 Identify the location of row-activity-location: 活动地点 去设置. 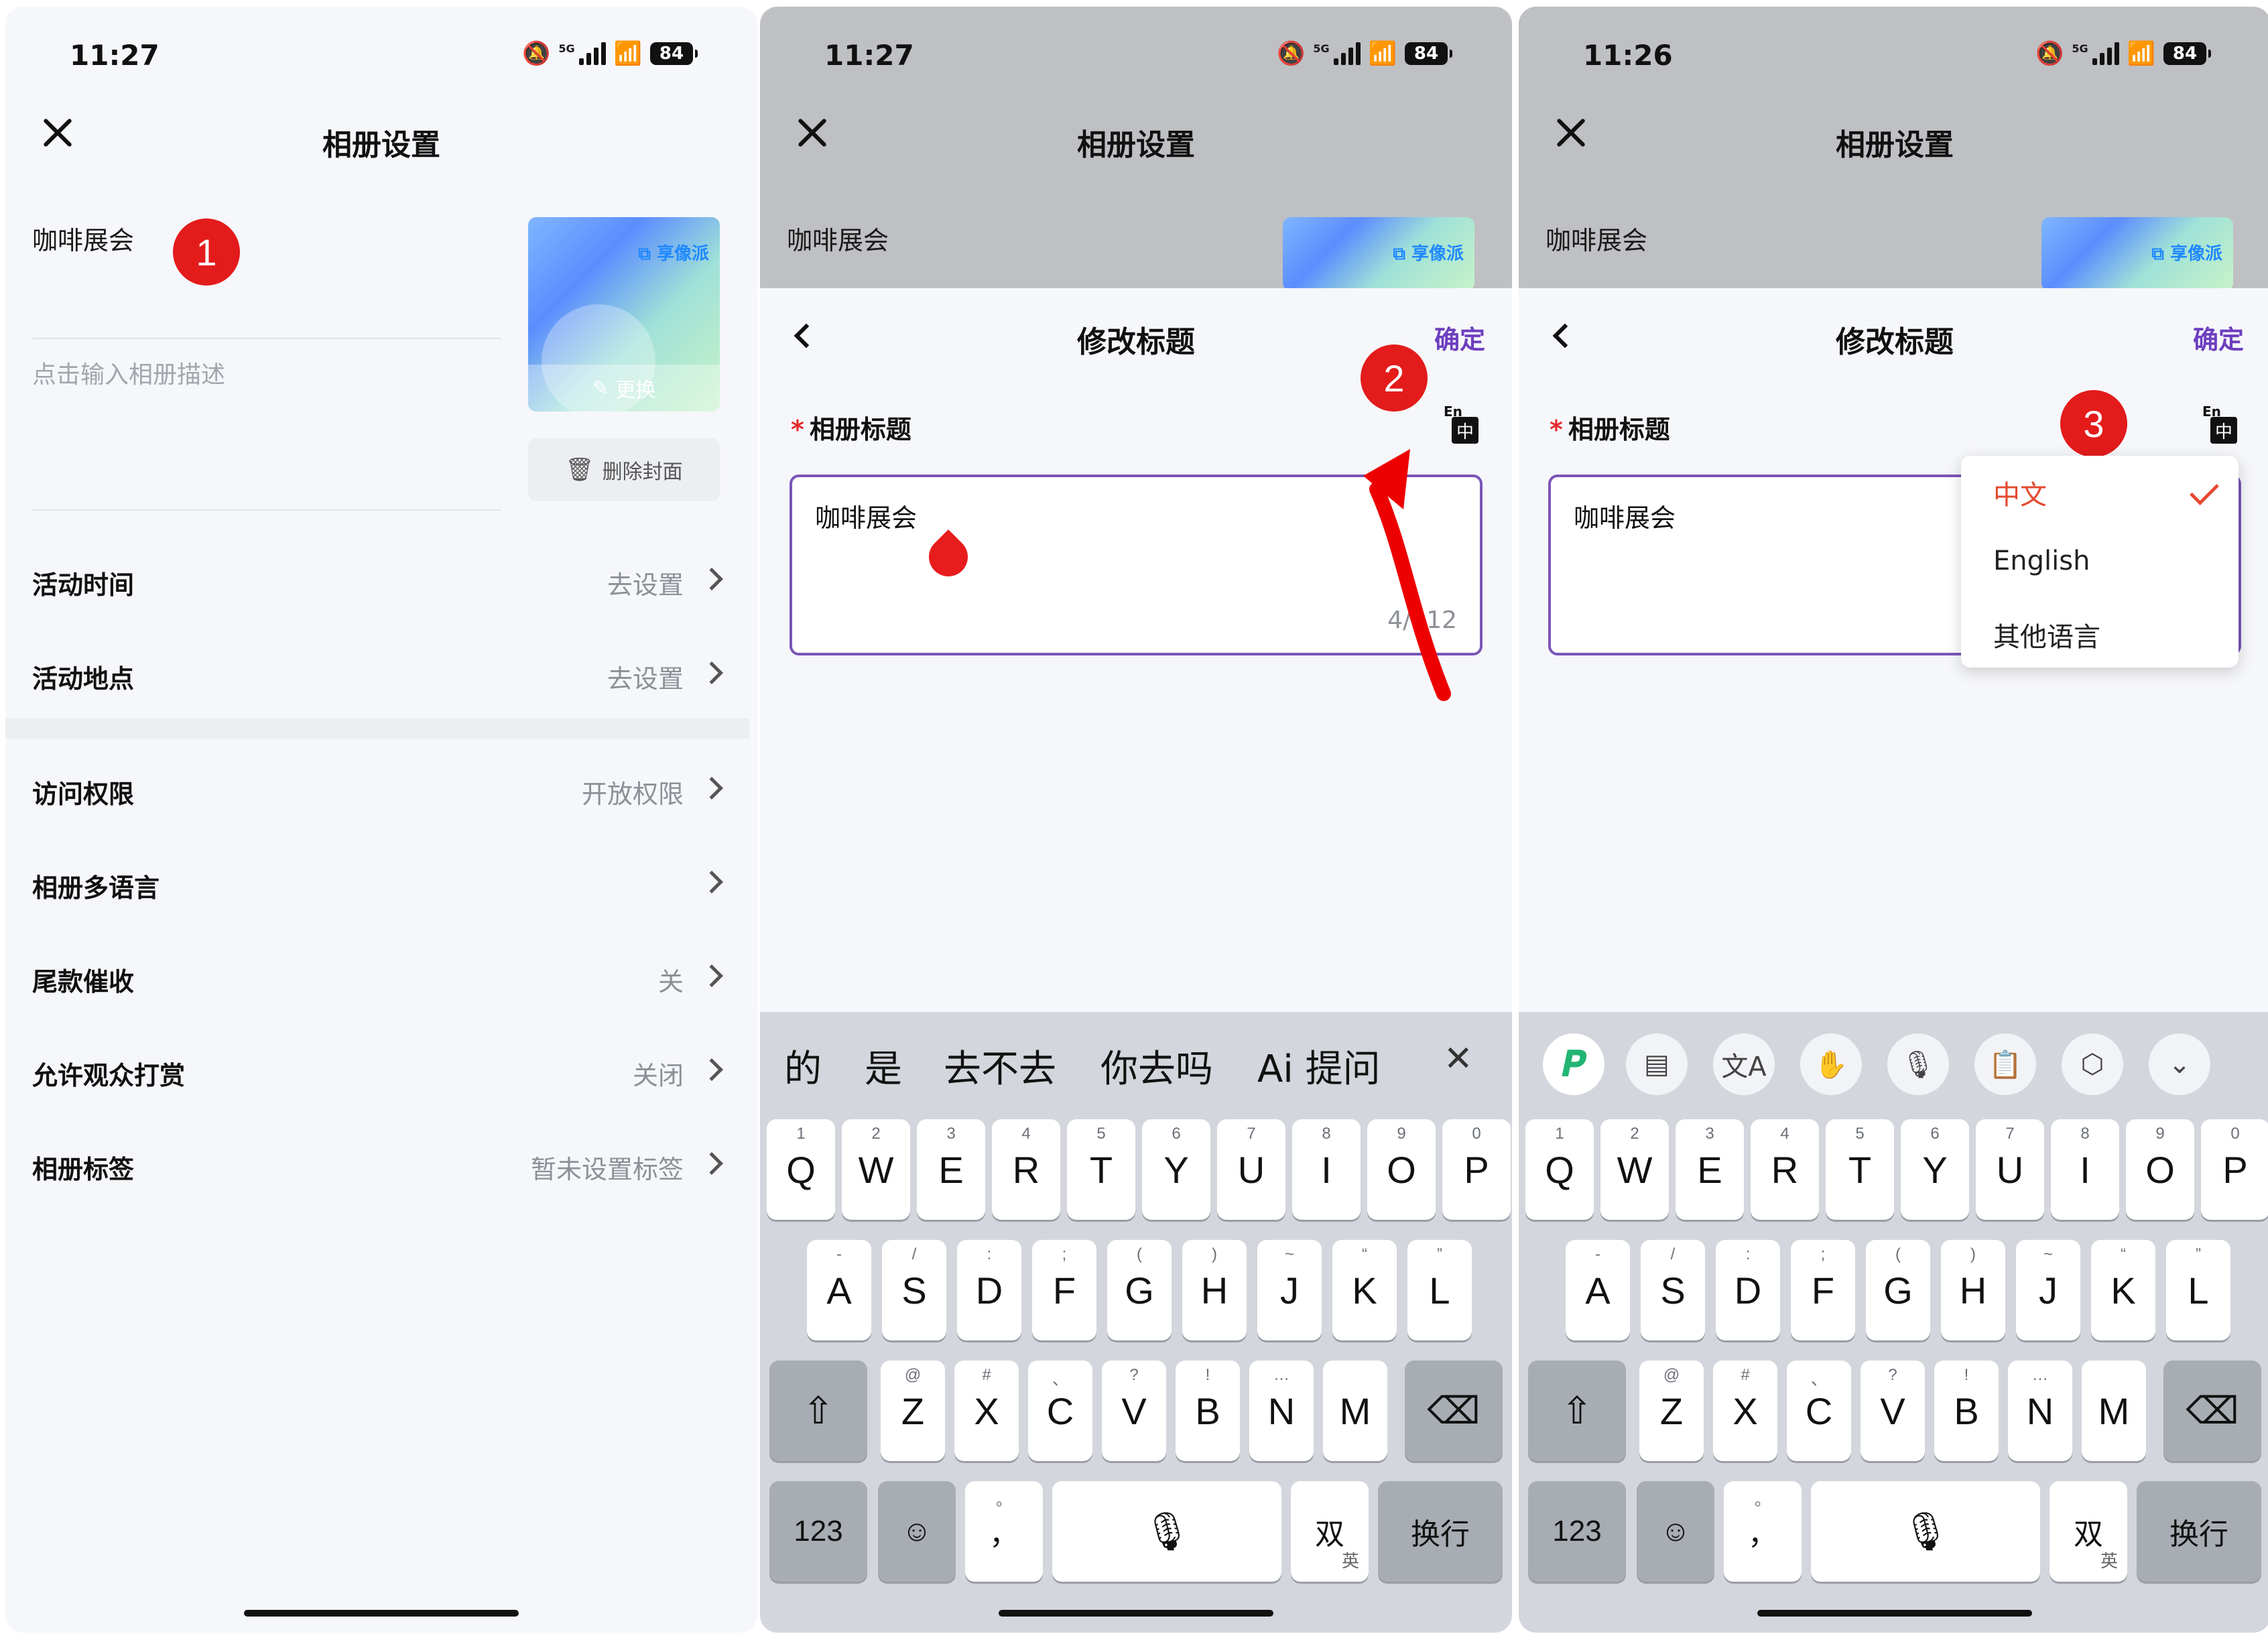
(381, 674).